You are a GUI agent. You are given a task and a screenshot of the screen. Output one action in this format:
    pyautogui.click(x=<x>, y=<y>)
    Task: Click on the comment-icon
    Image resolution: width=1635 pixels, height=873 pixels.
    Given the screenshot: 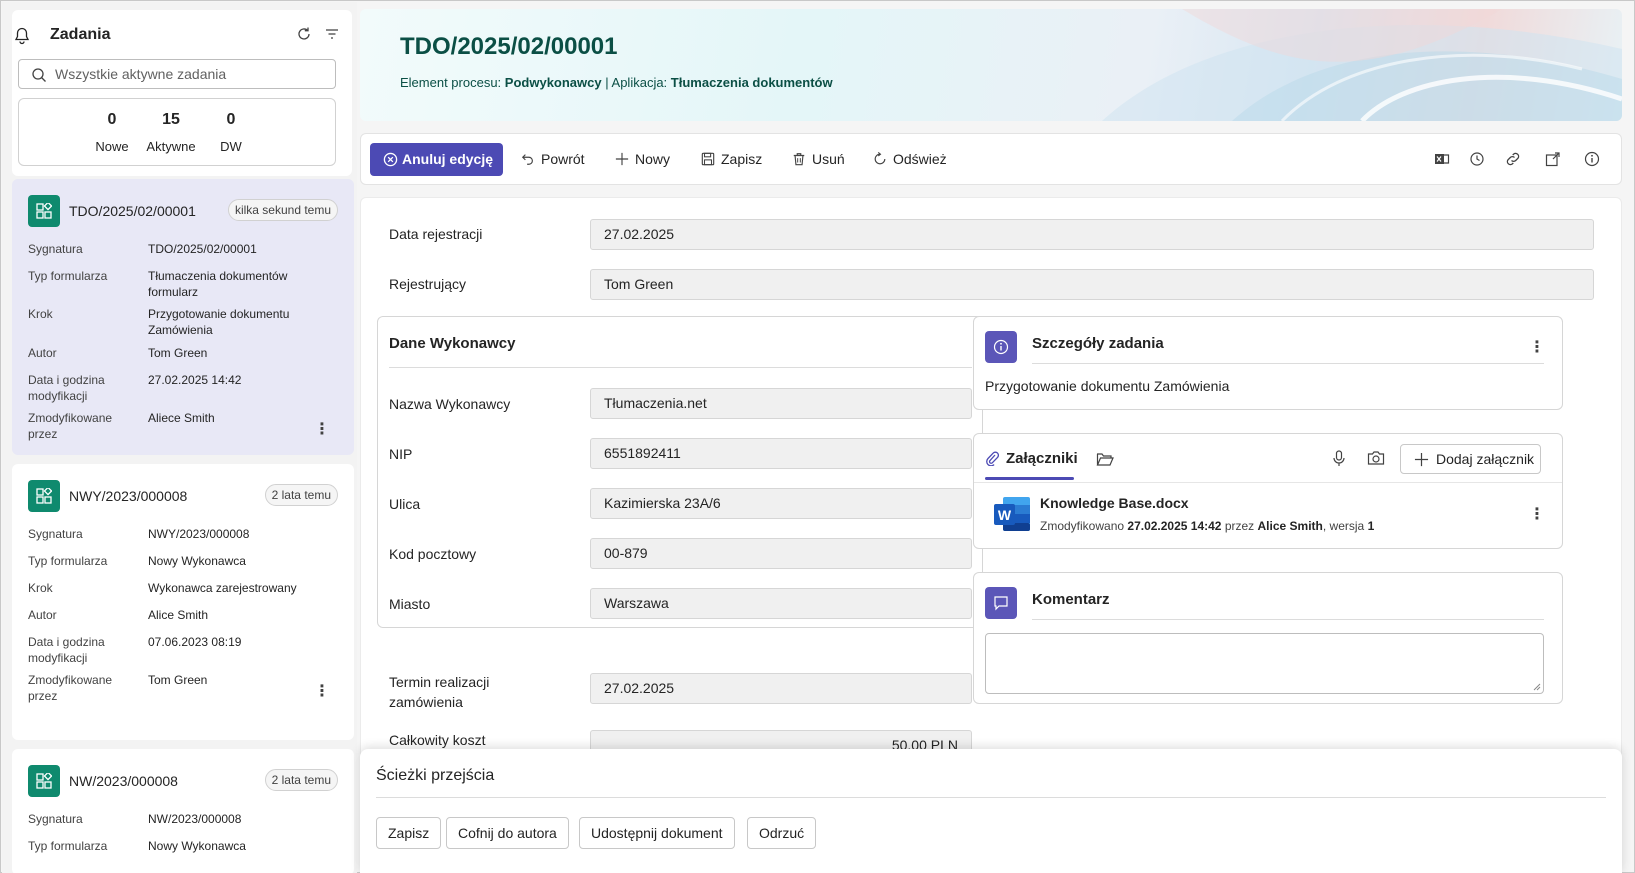 What is the action you would take?
    pyautogui.click(x=1001, y=603)
    